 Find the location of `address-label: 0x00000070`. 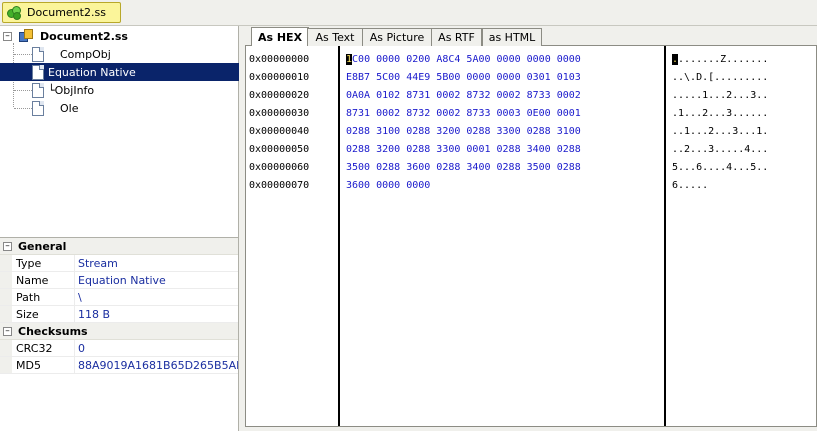

address-label: 0x00000070 is located at coordinates (279, 185).